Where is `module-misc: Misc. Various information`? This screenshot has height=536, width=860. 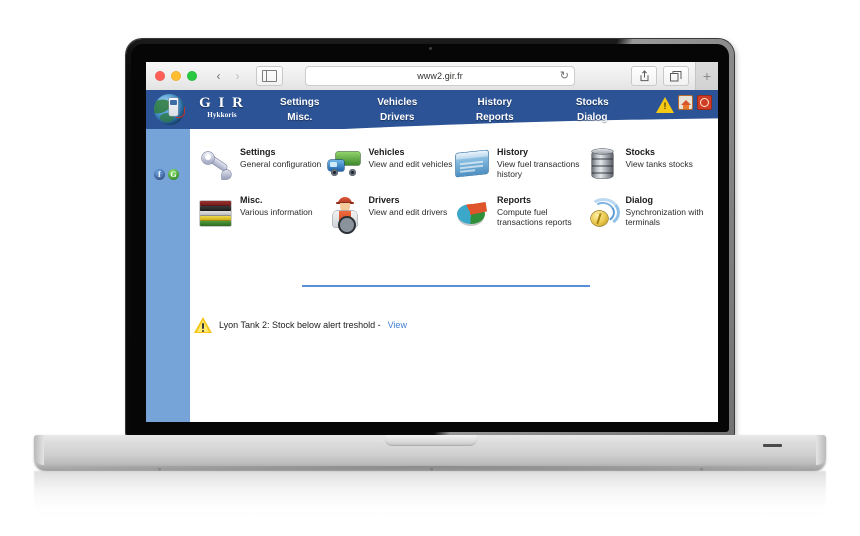
module-misc: Misc. Various information is located at coordinates (262, 212).